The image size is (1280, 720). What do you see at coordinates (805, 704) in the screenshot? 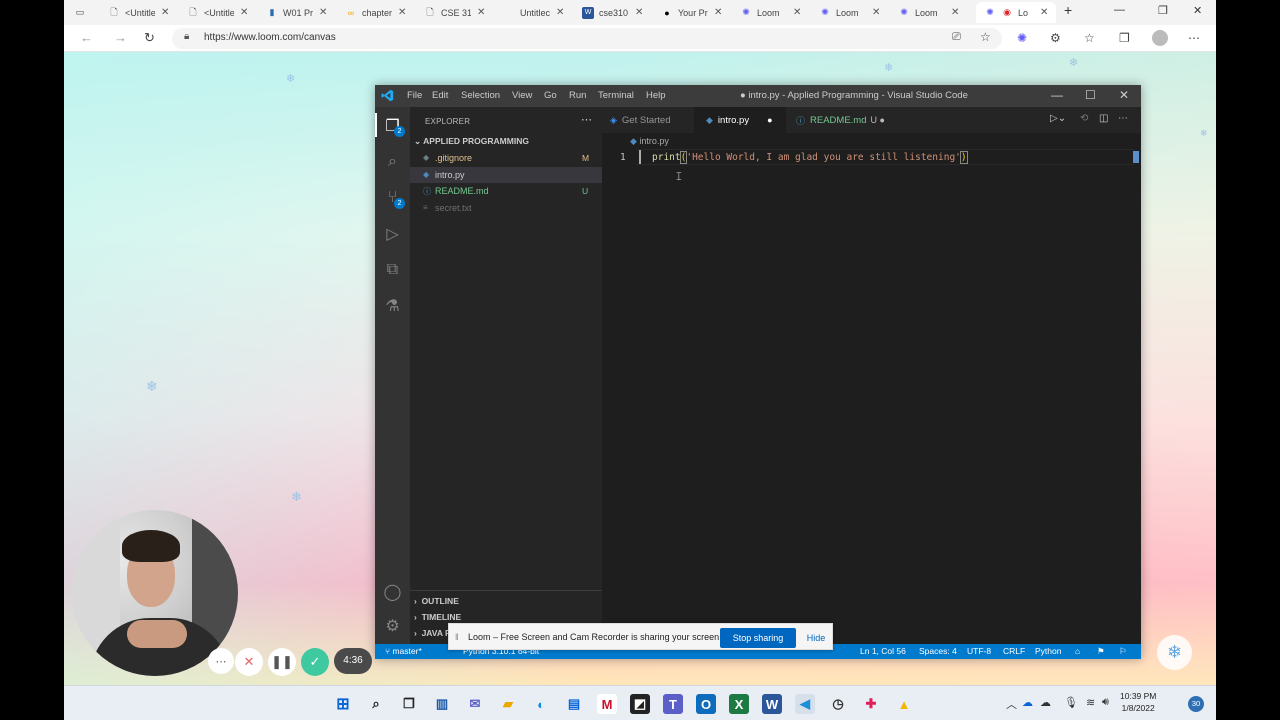
I see `vscode-taskbar-icon: ◀` at bounding box center [805, 704].